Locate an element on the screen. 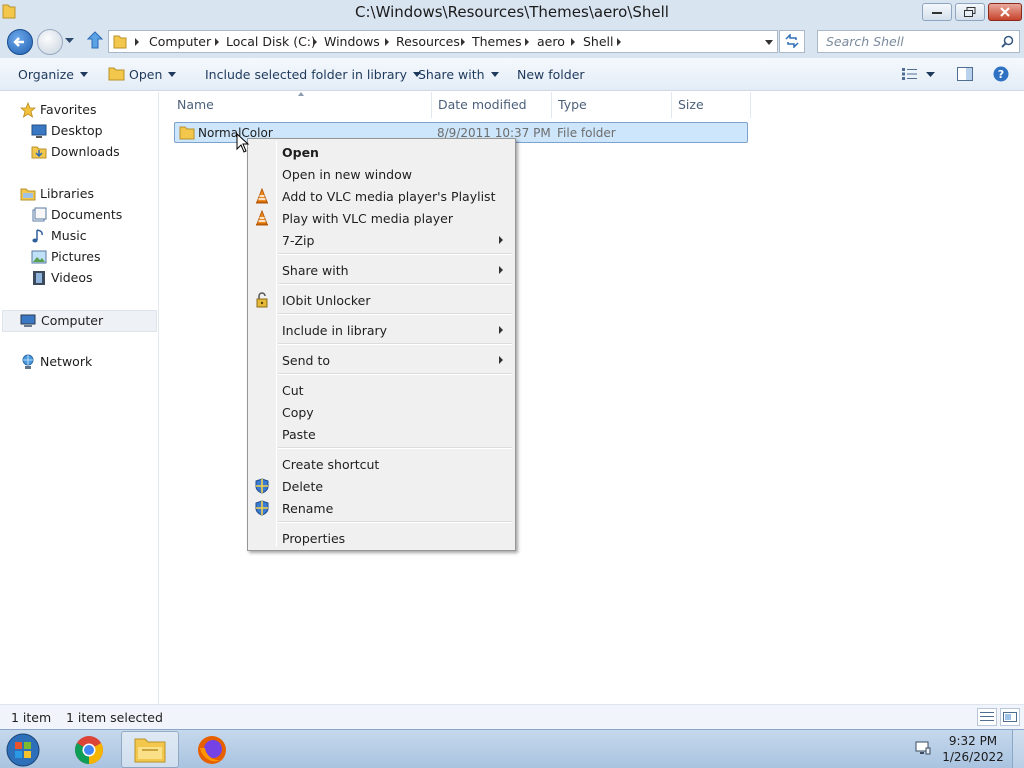 The image size is (1024, 768). back-arrow-icon is located at coordinates (18, 42).